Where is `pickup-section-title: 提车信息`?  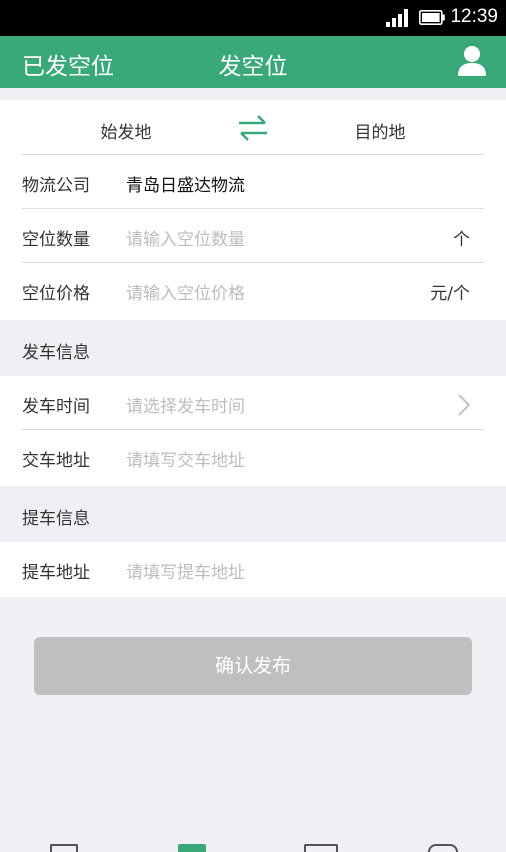
pickup-section-title: 提车信息 is located at coordinates (56, 519).